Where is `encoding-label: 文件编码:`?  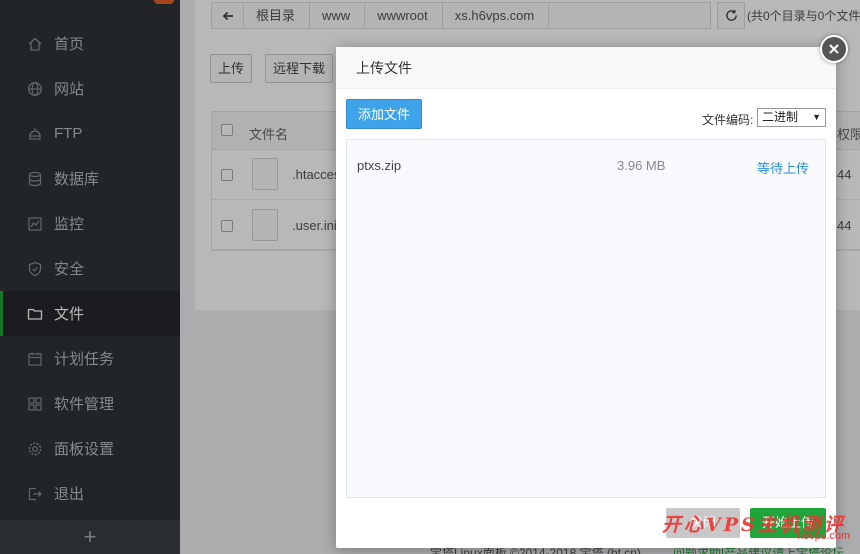 encoding-label: 文件编码: is located at coordinates (728, 120).